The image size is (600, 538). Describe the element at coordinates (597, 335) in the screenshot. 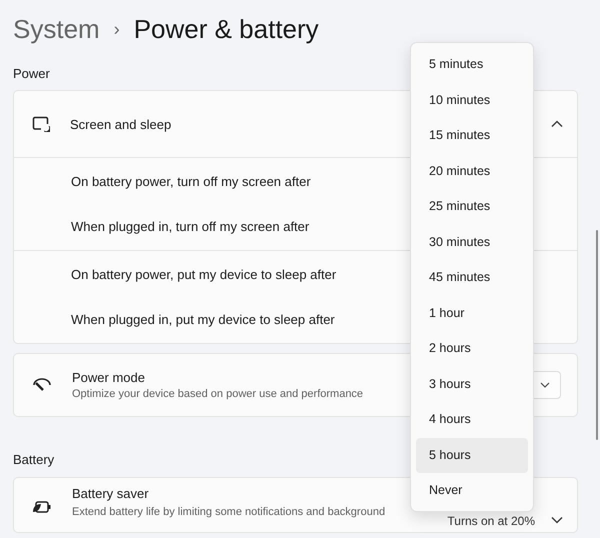

I see `scrollbar` at that location.